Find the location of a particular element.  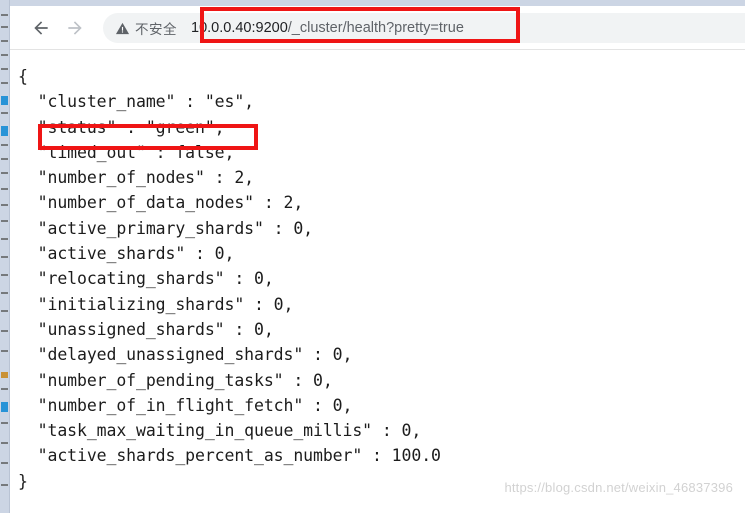

background-window-sliver is located at coordinates (5, 256).